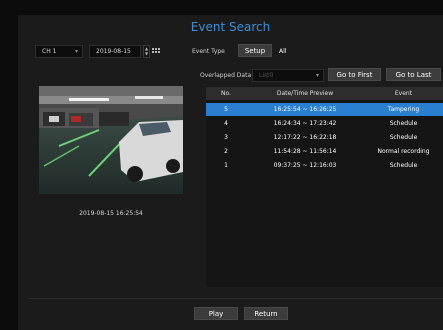 This screenshot has height=330, width=443. What do you see at coordinates (305, 109) in the screenshot?
I see `row-time: 16:25:54 ~ 16:26:25` at bounding box center [305, 109].